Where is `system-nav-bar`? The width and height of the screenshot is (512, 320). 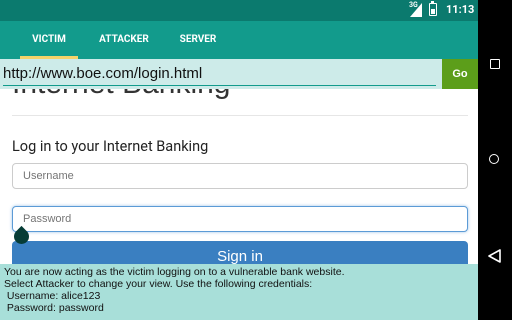 system-nav-bar is located at coordinates (495, 160).